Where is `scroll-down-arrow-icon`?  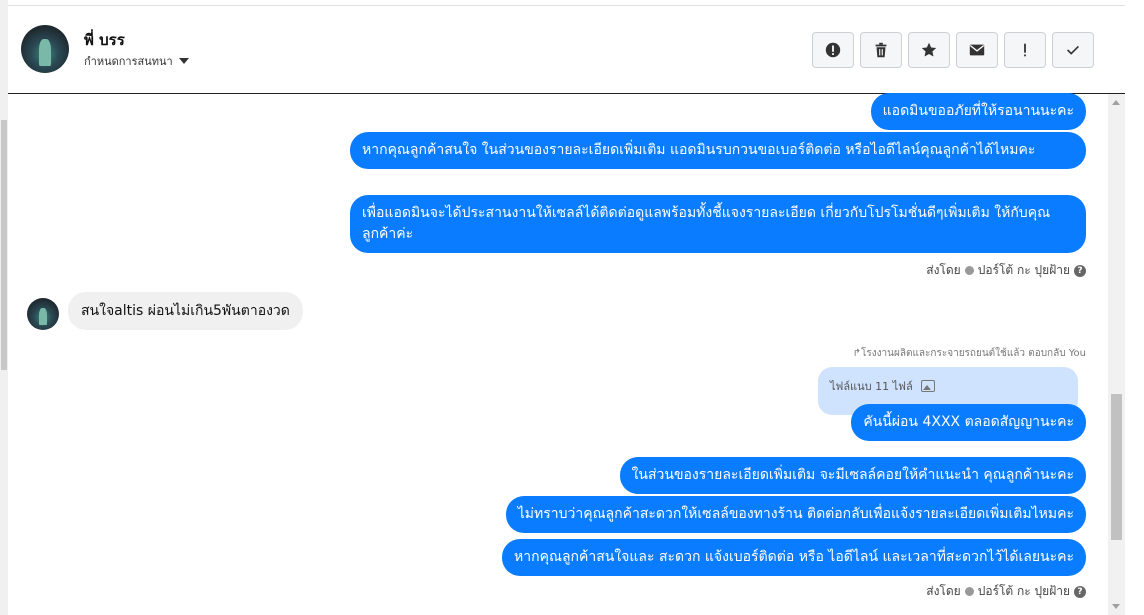 scroll-down-arrow-icon is located at coordinates (1116, 606).